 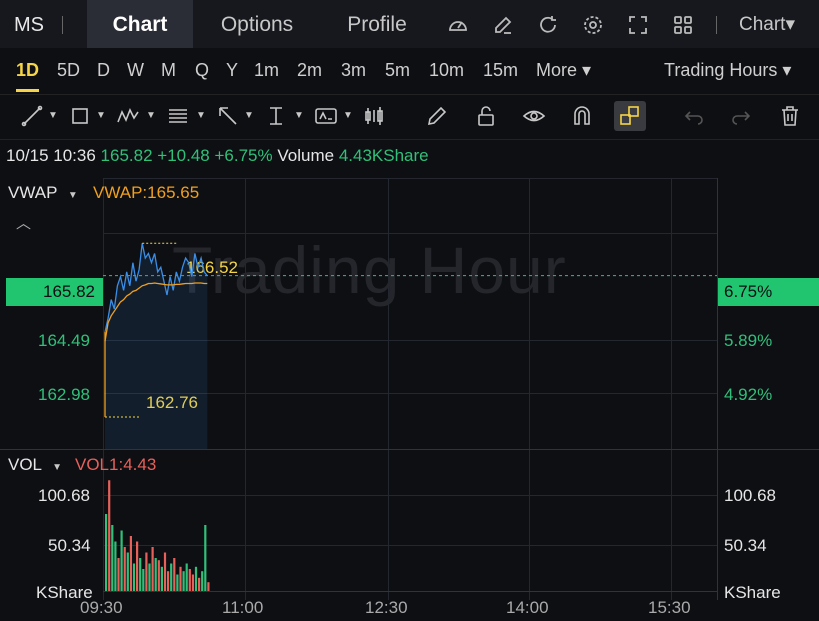 I want to click on x-tick: 09:30, so click(x=101, y=607).